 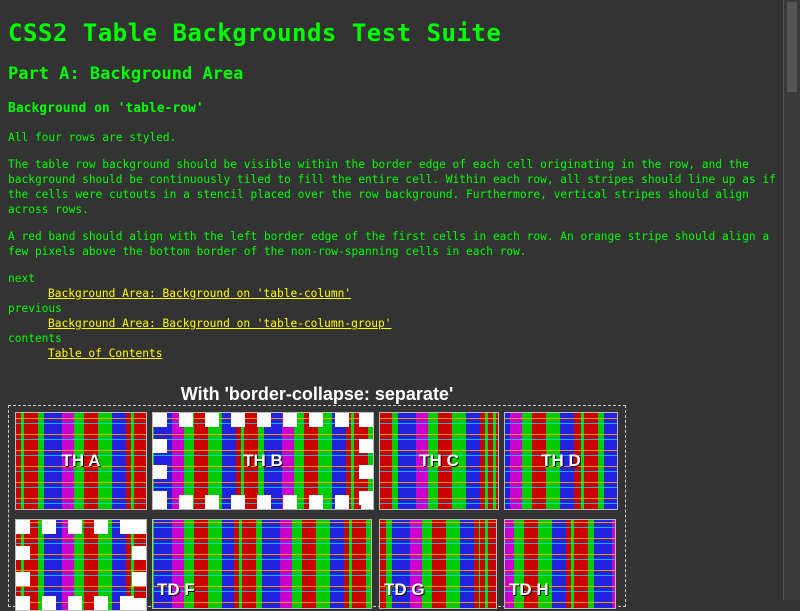 What do you see at coordinates (262, 564) in the screenshot?
I see `cell-td-f: TD F` at bounding box center [262, 564].